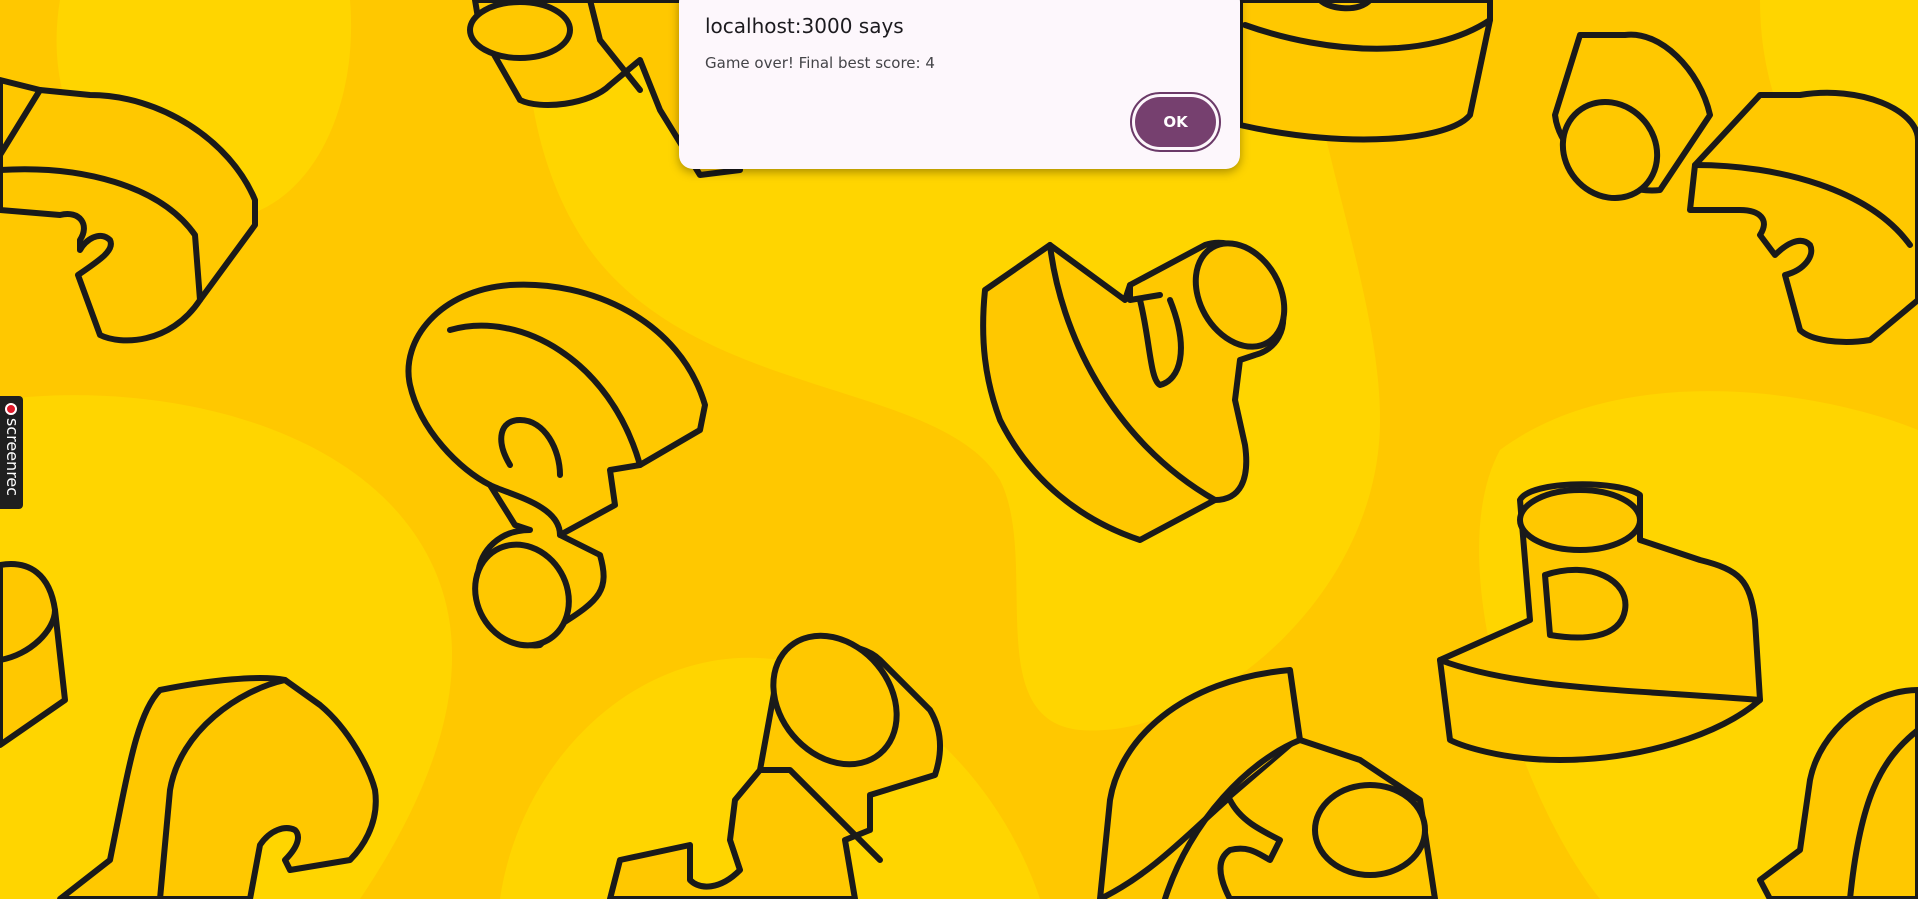 Image resolution: width=1918 pixels, height=899 pixels. What do you see at coordinates (11, 409) in the screenshot?
I see `record-icon` at bounding box center [11, 409].